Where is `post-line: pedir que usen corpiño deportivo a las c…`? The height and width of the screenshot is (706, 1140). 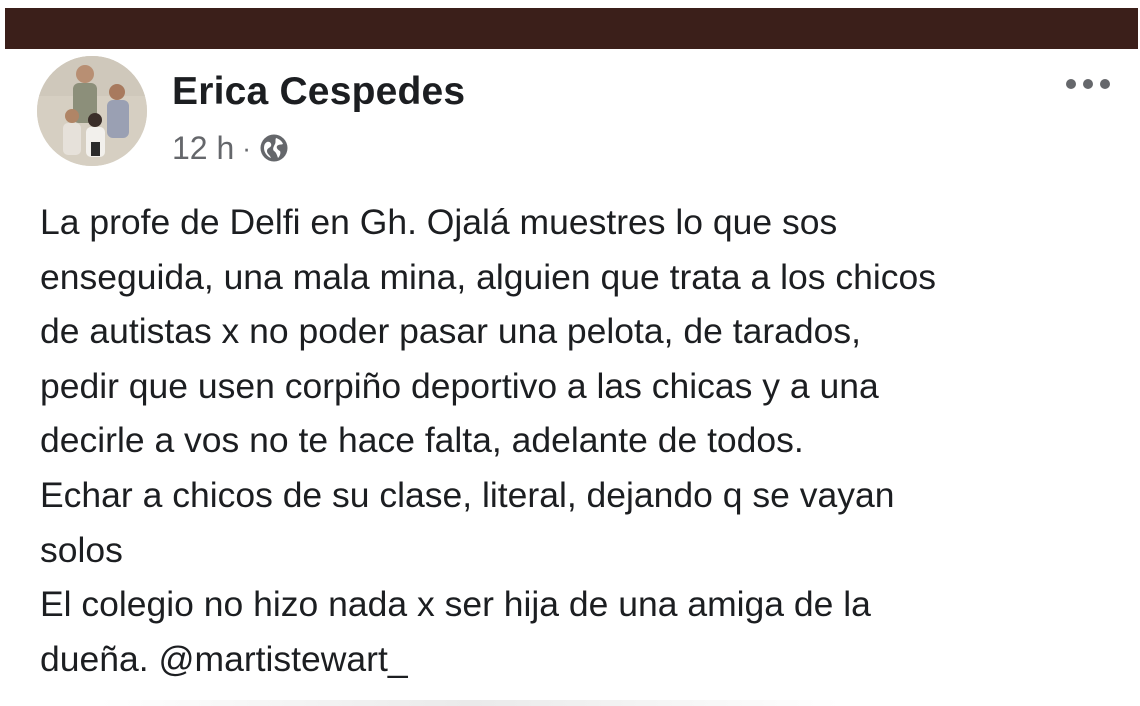 post-line: pedir que usen corpiño deportivo a las c… is located at coordinates (459, 385).